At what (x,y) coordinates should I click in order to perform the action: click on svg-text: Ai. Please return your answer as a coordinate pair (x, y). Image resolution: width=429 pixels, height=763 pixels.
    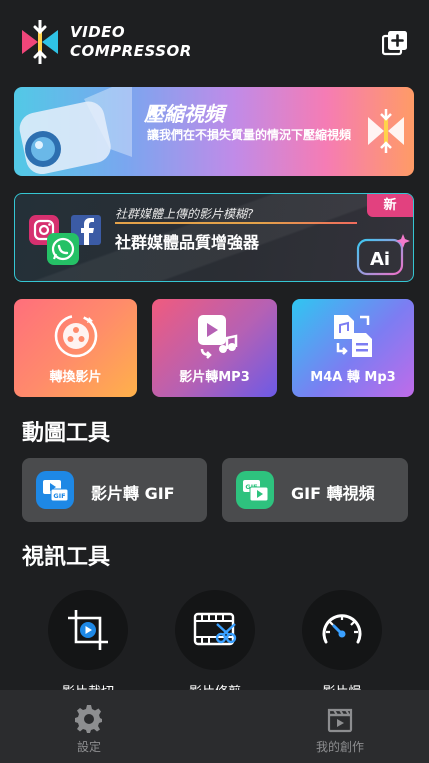
    Looking at the image, I should click on (380, 259).